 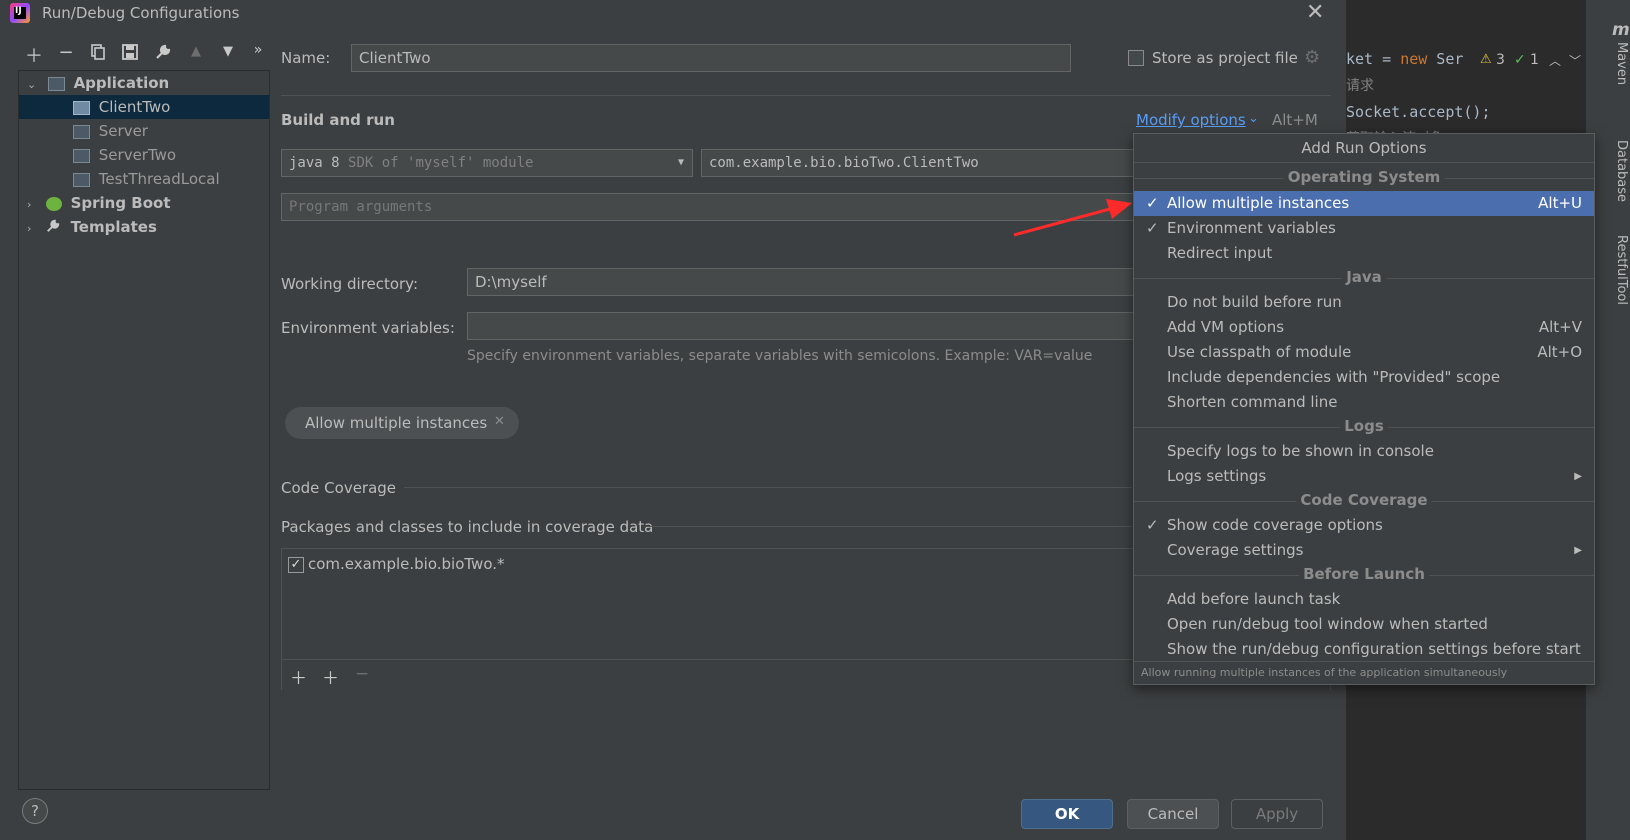 What do you see at coordinates (228, 51) in the screenshot?
I see `move-down-icon: ▼` at bounding box center [228, 51].